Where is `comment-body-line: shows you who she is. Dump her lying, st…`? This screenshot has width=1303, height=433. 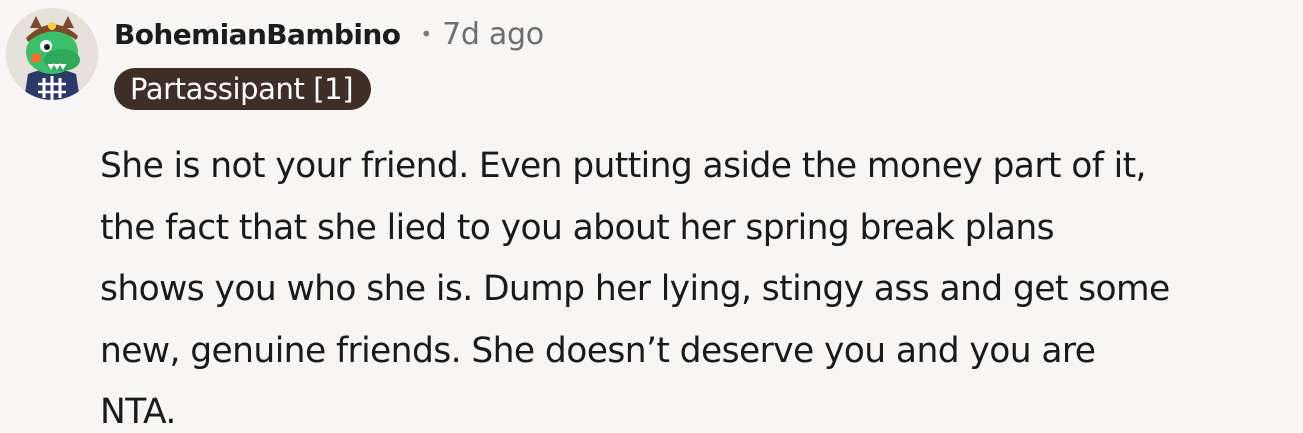 comment-body-line: shows you who she is. Dump her lying, st… is located at coordinates (635, 289).